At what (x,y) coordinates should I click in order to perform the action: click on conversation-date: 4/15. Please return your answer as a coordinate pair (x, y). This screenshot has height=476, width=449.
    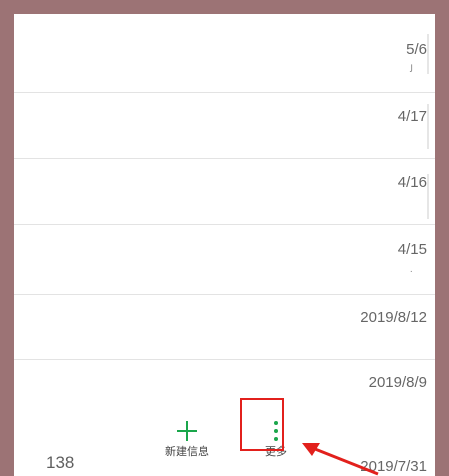
    Looking at the image, I should click on (412, 249).